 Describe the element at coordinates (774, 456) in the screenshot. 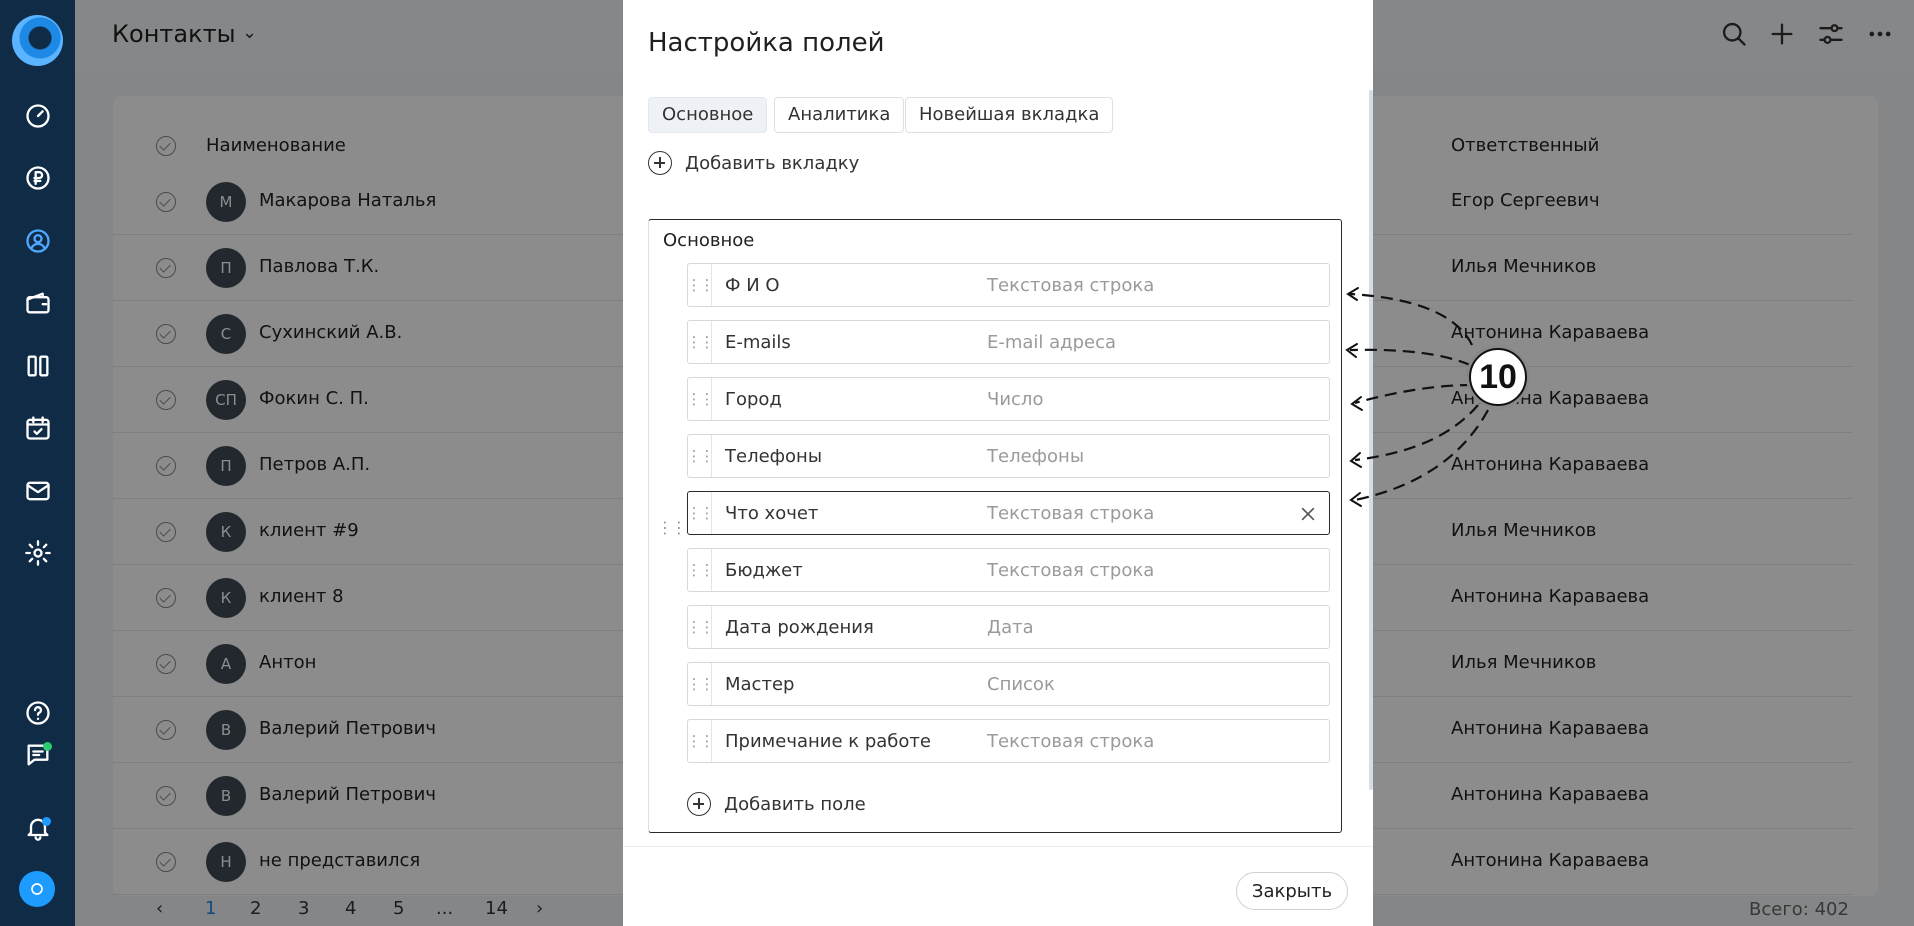

I see `field-name: Телефоны` at that location.